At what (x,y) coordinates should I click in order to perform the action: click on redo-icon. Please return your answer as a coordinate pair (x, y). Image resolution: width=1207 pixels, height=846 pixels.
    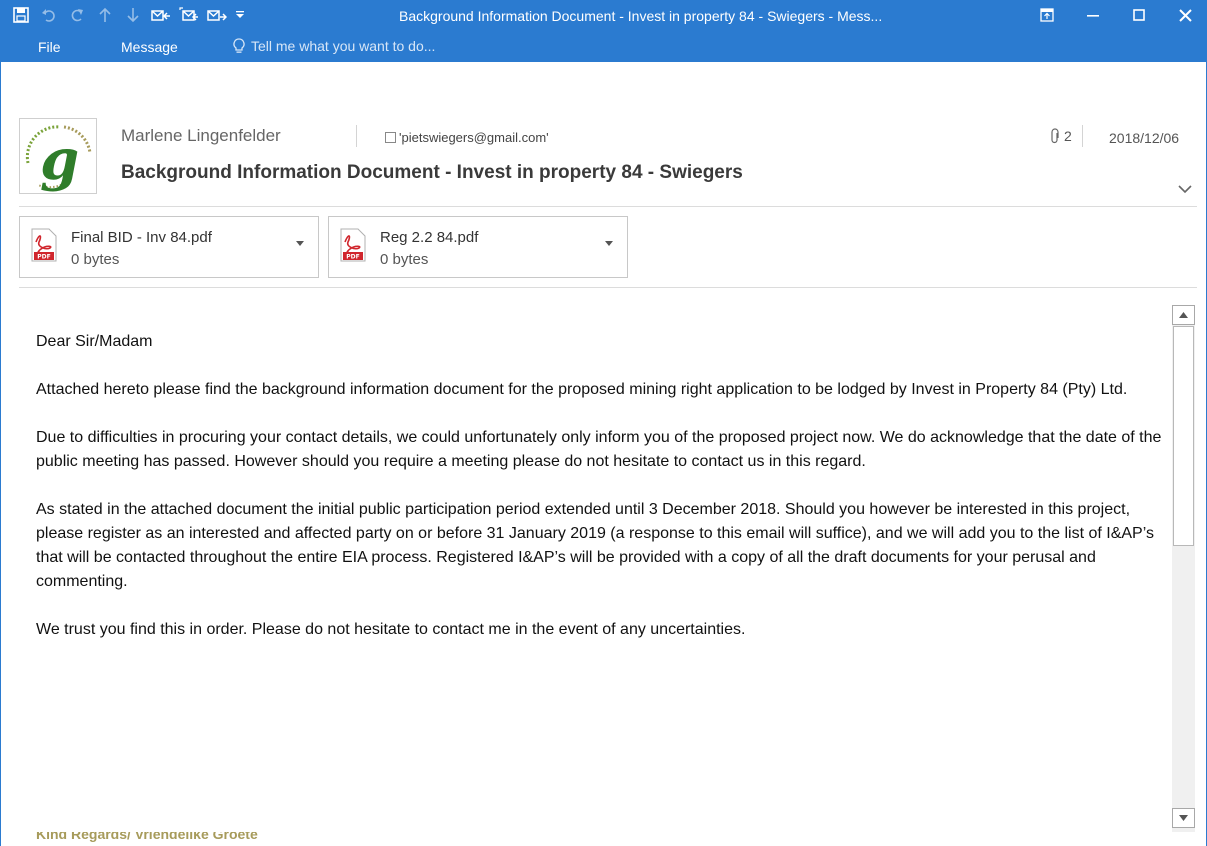
    Looking at the image, I should click on (77, 15).